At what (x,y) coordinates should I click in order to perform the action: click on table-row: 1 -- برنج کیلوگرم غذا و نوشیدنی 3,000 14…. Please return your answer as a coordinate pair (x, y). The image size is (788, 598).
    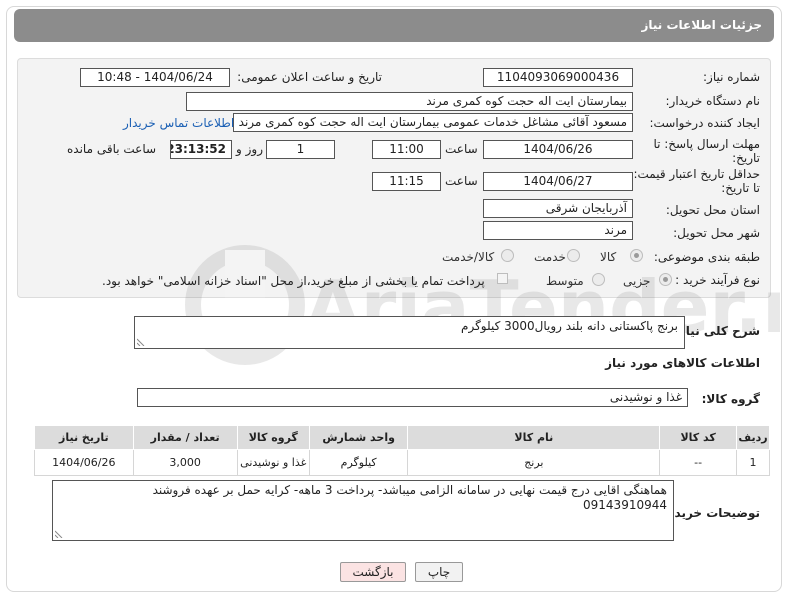
    Looking at the image, I should click on (402, 462).